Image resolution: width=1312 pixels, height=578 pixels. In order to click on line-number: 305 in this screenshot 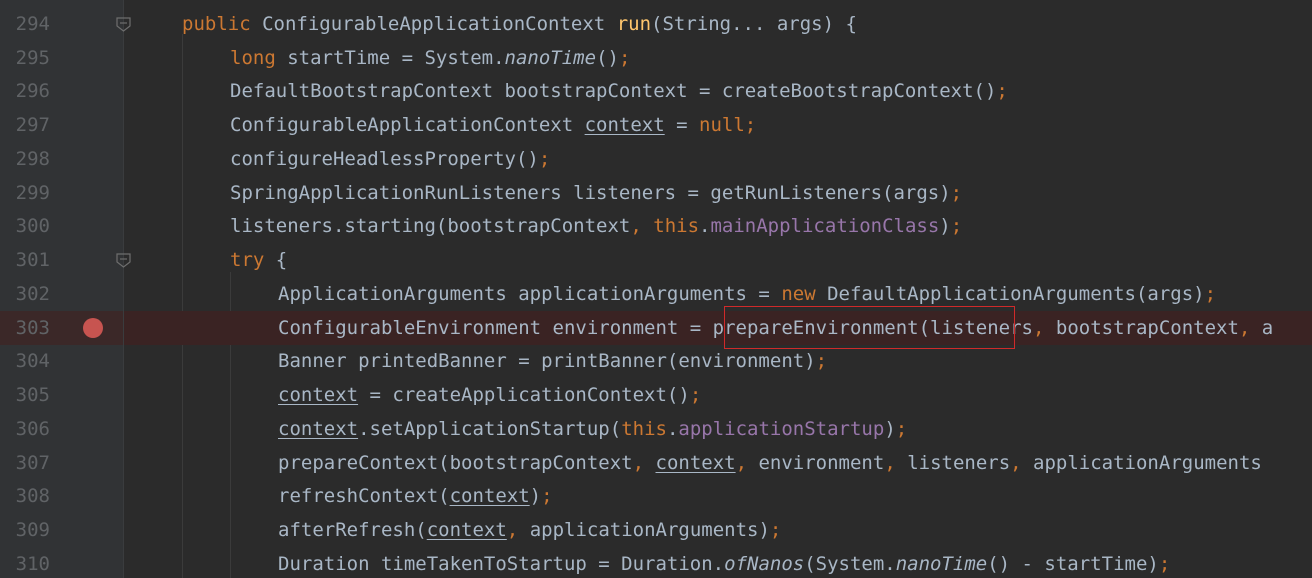, I will do `click(25, 395)`.